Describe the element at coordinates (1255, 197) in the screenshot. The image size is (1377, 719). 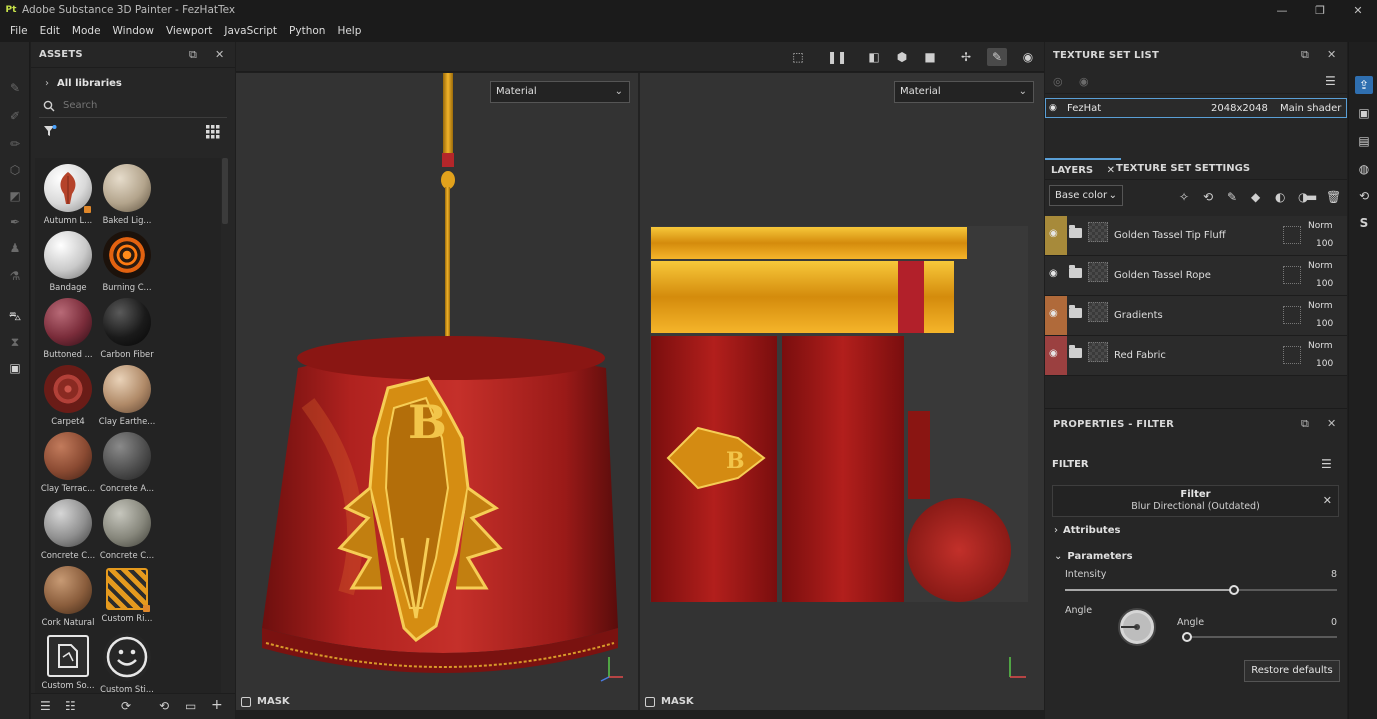
I see `fill-layer-icon: ◆` at that location.